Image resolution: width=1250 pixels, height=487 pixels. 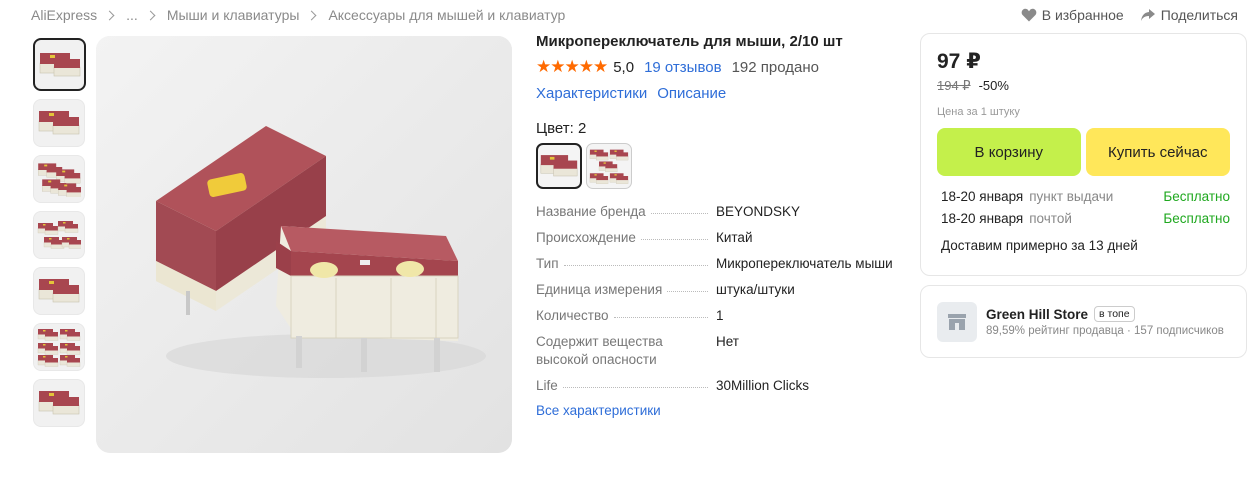 I want to click on star-rating-icon: ★★★★★, so click(x=572, y=66).